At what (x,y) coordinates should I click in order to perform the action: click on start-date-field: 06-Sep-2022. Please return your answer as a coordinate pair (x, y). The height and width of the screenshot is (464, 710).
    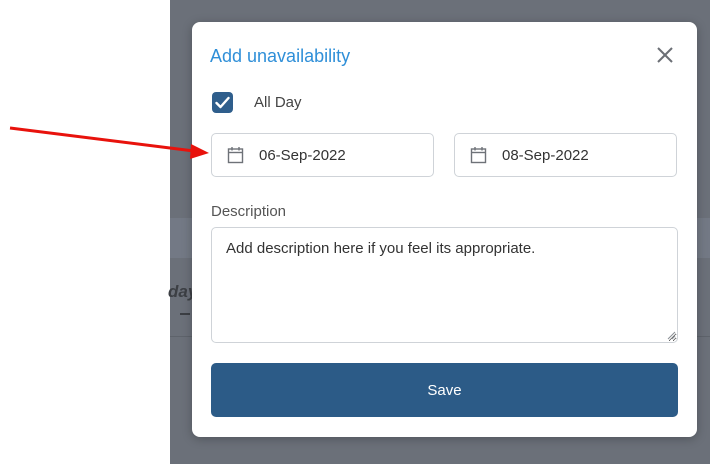
    Looking at the image, I should click on (322, 155).